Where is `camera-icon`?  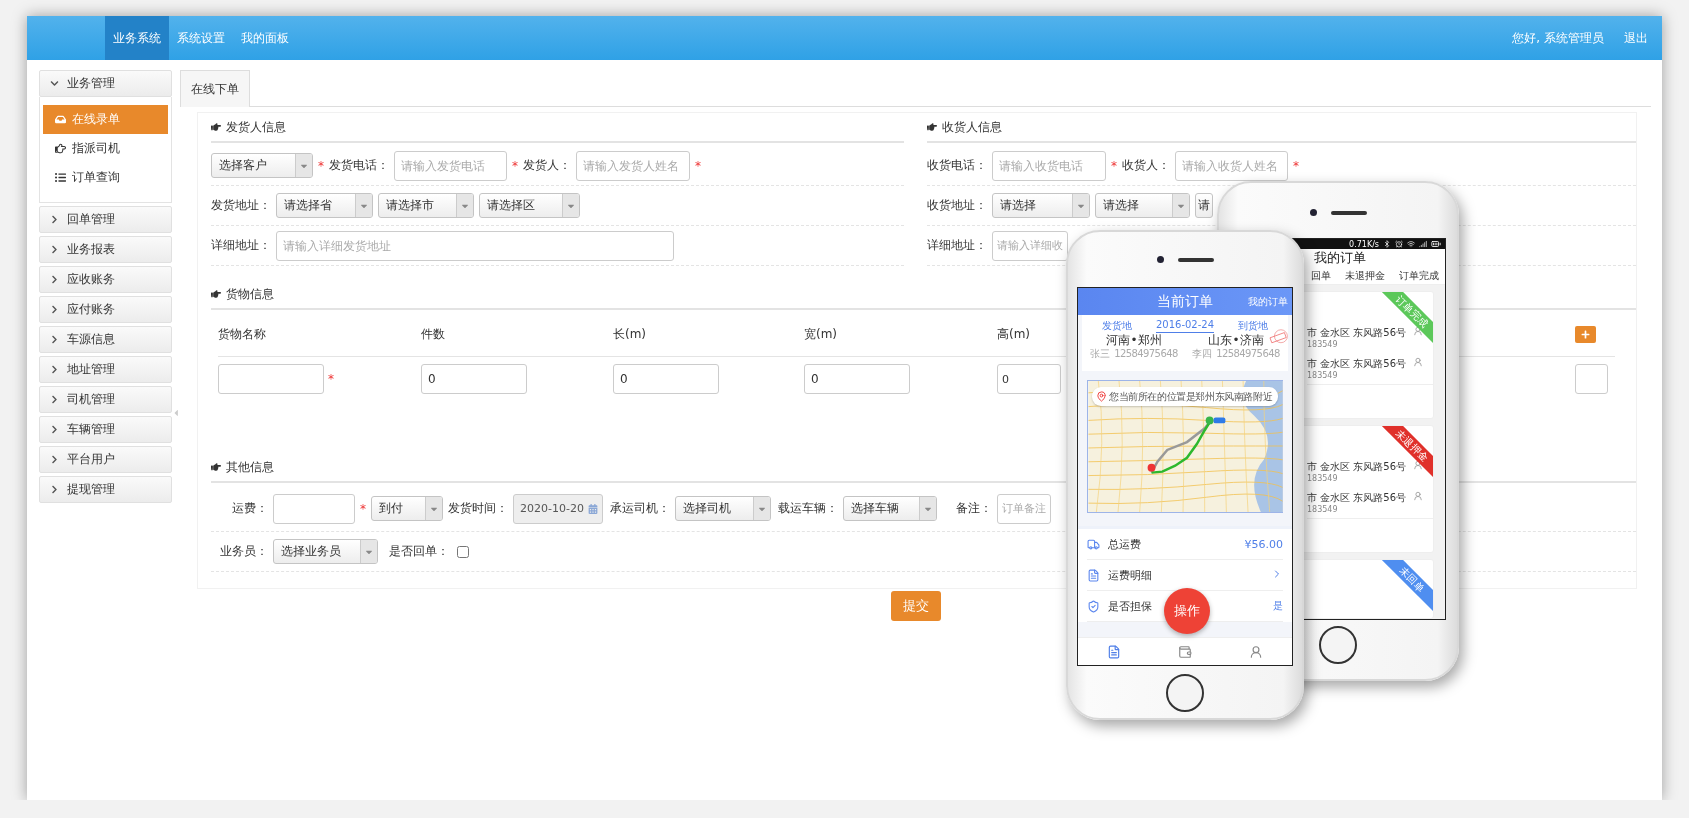
camera-icon is located at coordinates (1160, 259).